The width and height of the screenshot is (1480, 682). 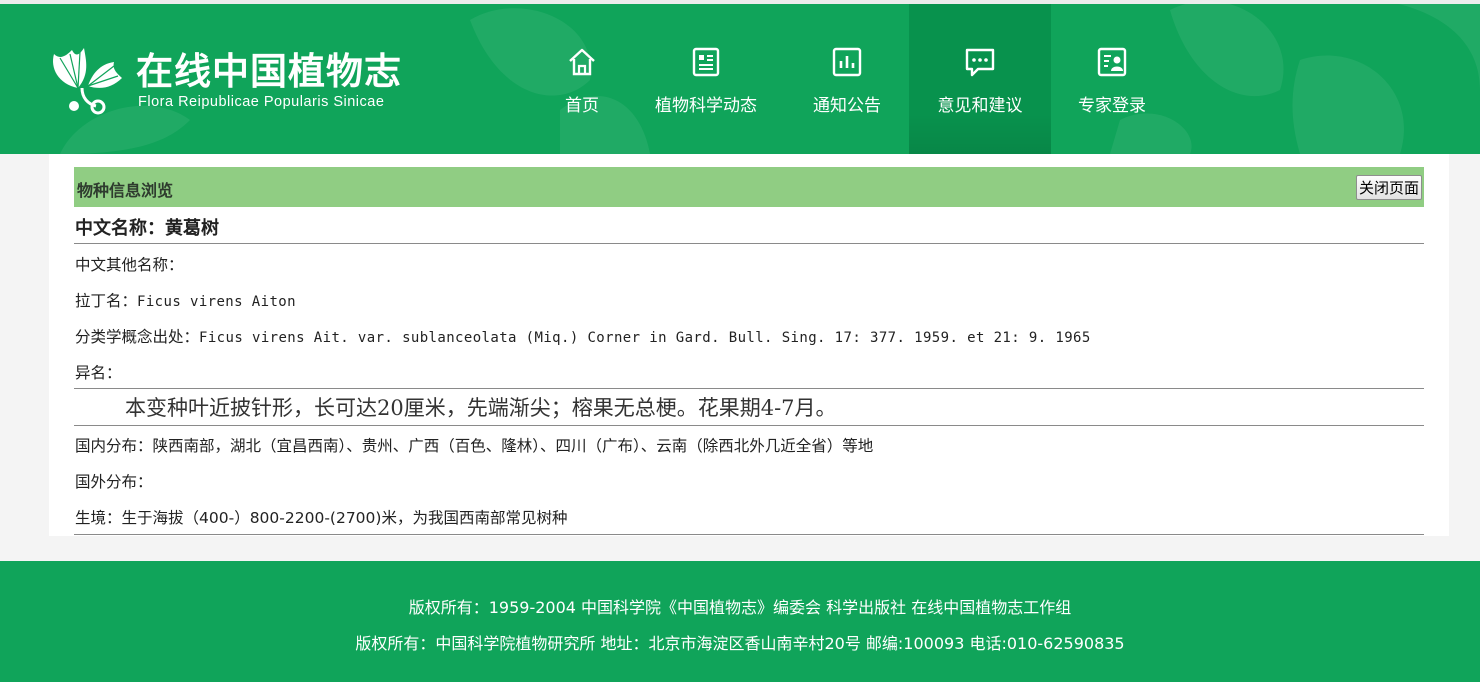 What do you see at coordinates (1112, 62) in the screenshot?
I see `user-card-icon` at bounding box center [1112, 62].